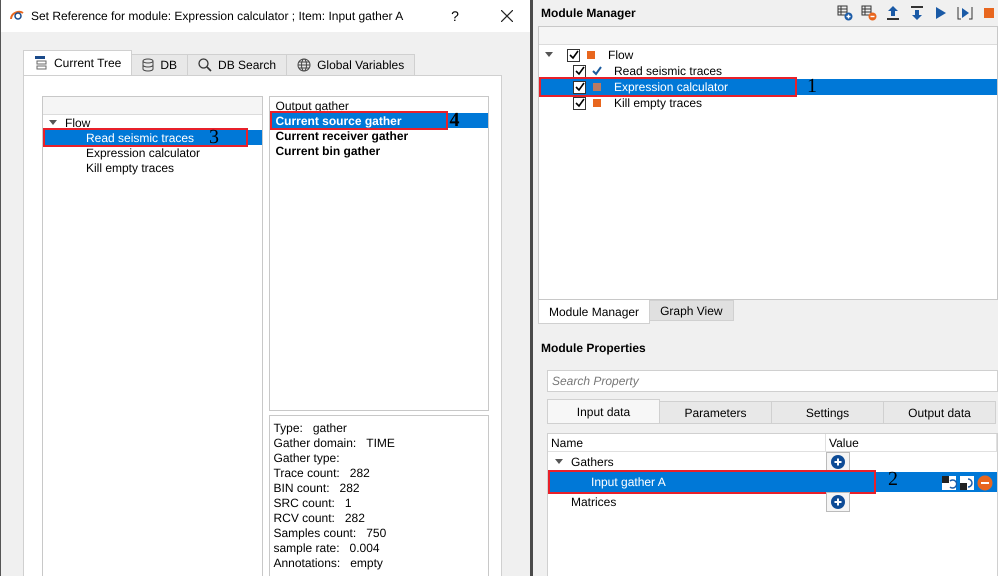  I want to click on tab: DB, so click(159, 64).